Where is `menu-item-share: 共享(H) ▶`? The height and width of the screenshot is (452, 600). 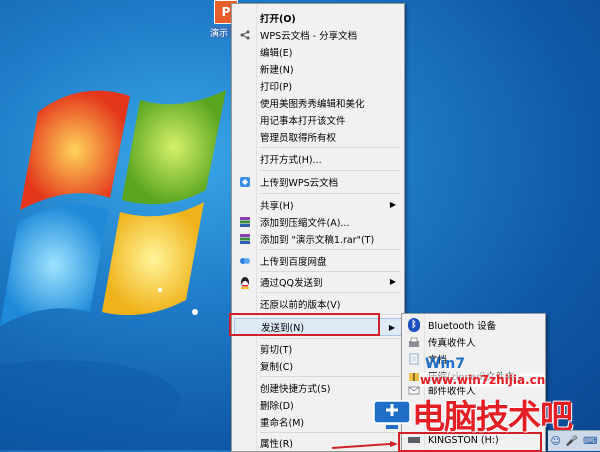 menu-item-share: 共享(H) ▶ is located at coordinates (318, 205).